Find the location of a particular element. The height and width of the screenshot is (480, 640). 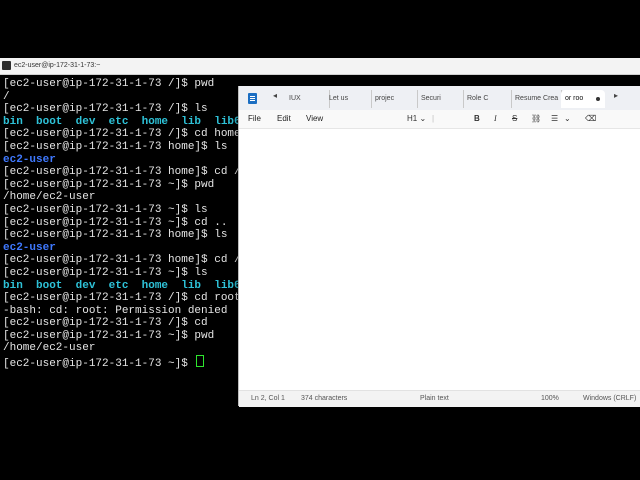

tab-label: IUX is located at coordinates (295, 98).